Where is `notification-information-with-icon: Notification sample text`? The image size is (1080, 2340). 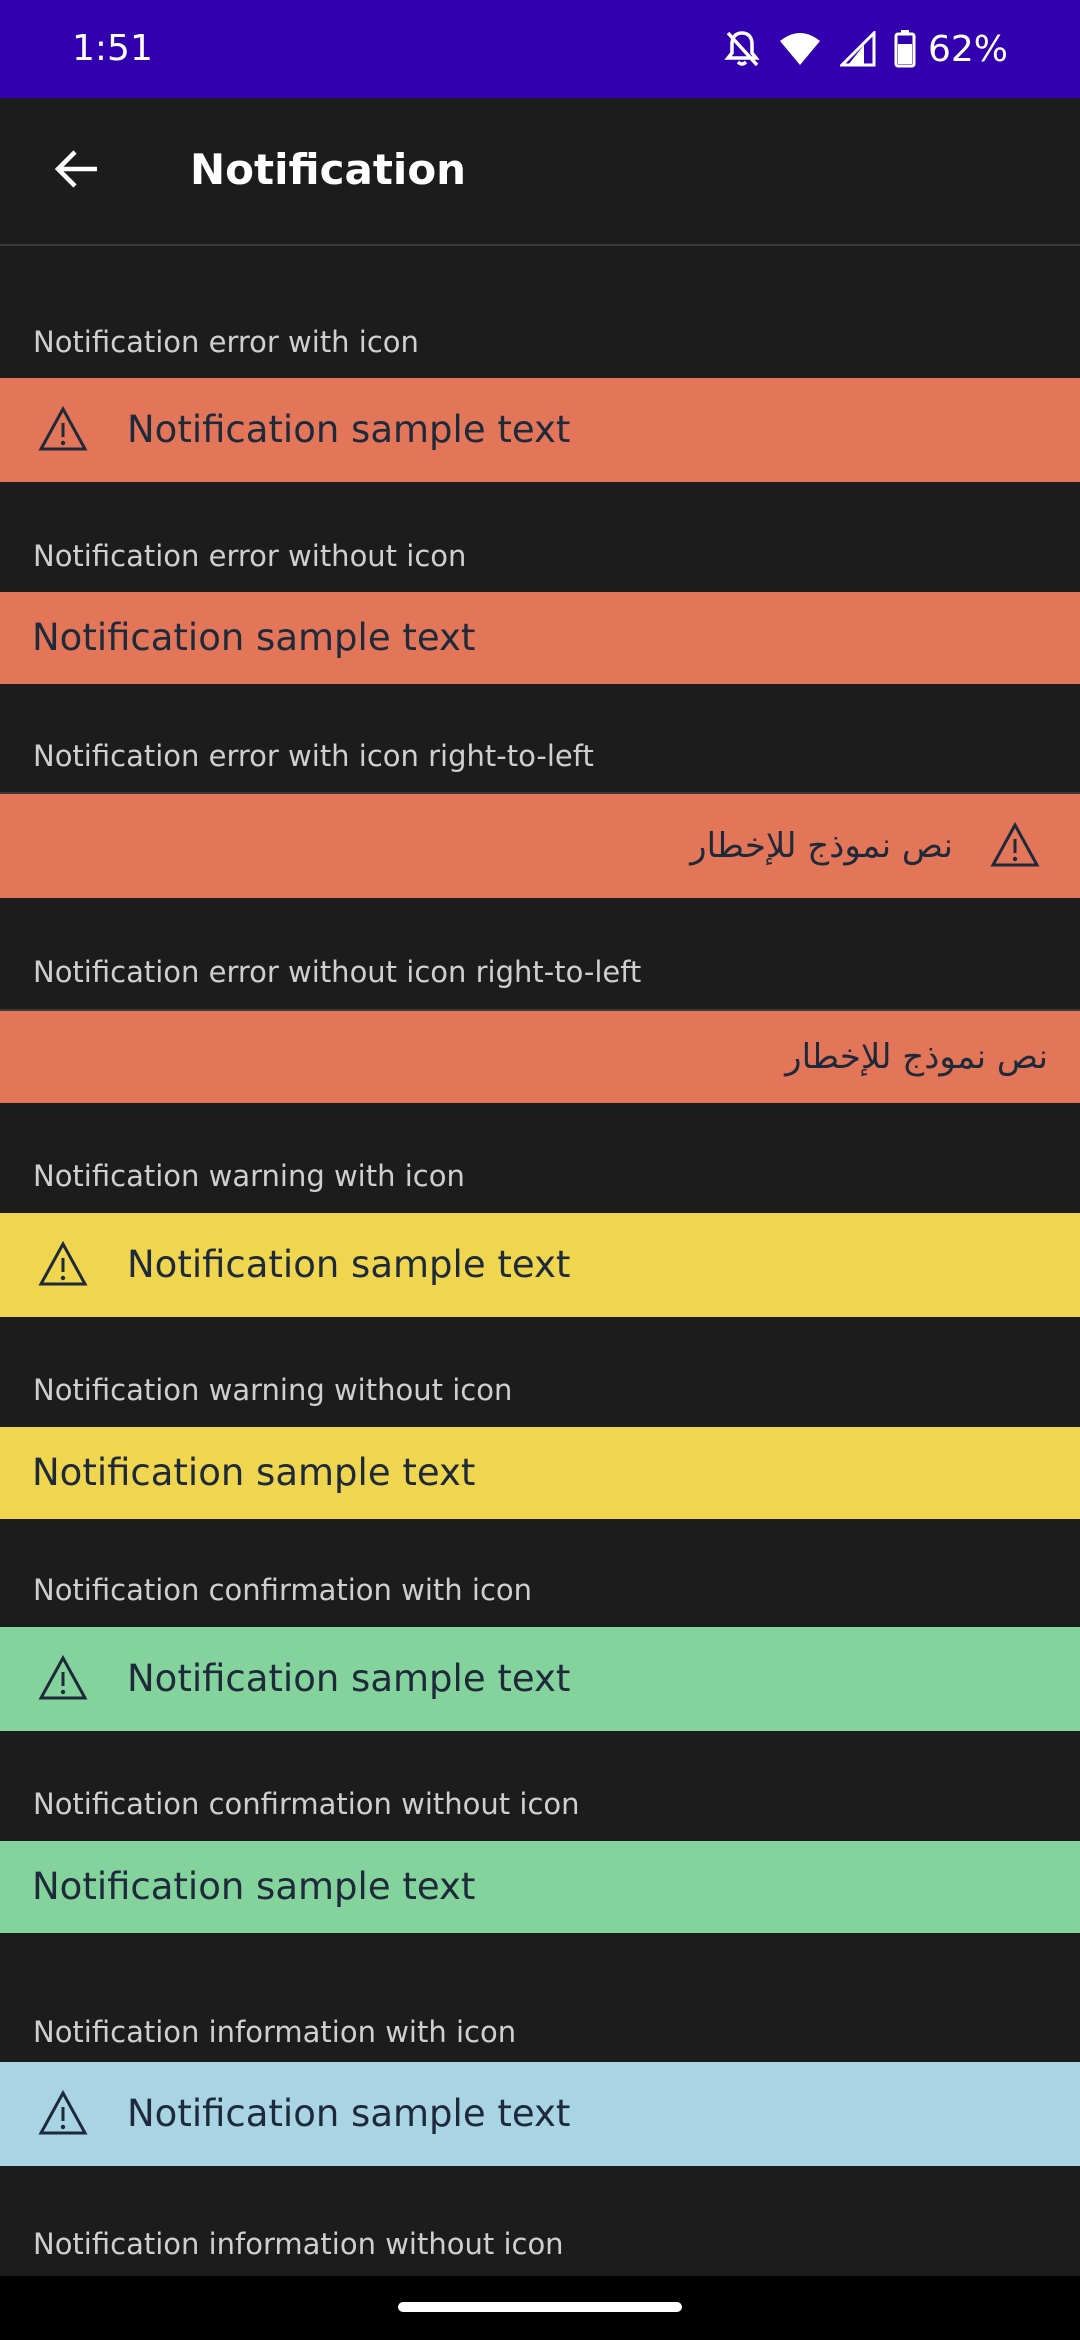 notification-information-with-icon: Notification sample text is located at coordinates (540, 2114).